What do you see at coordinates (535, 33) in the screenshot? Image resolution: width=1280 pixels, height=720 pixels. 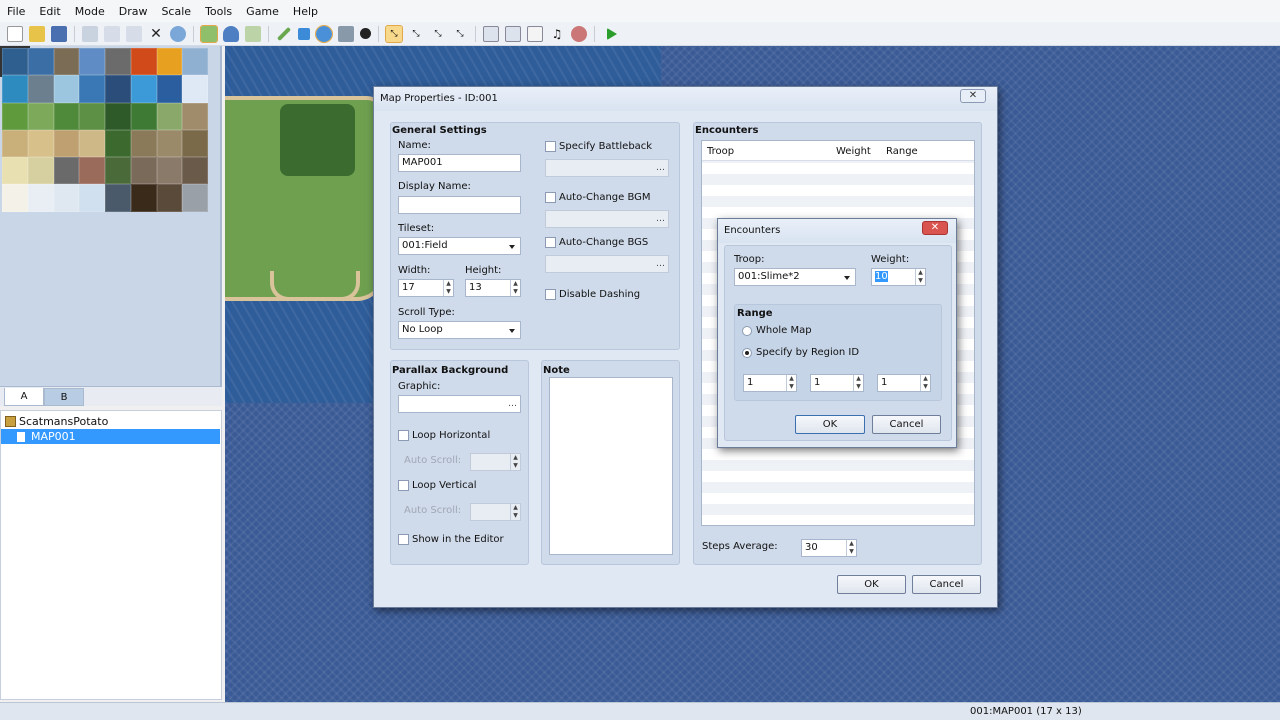 I see `script-editor-icon` at bounding box center [535, 33].